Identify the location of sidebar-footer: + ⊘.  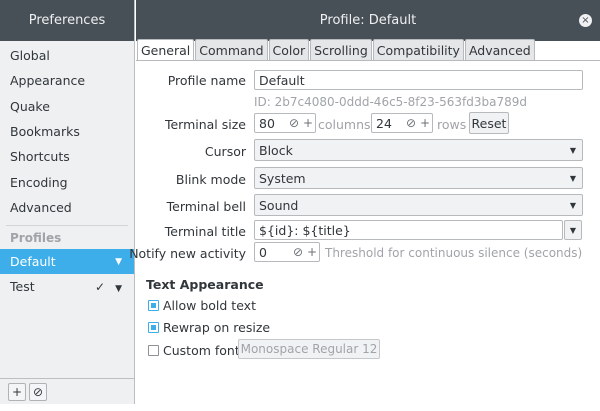
(67, 391).